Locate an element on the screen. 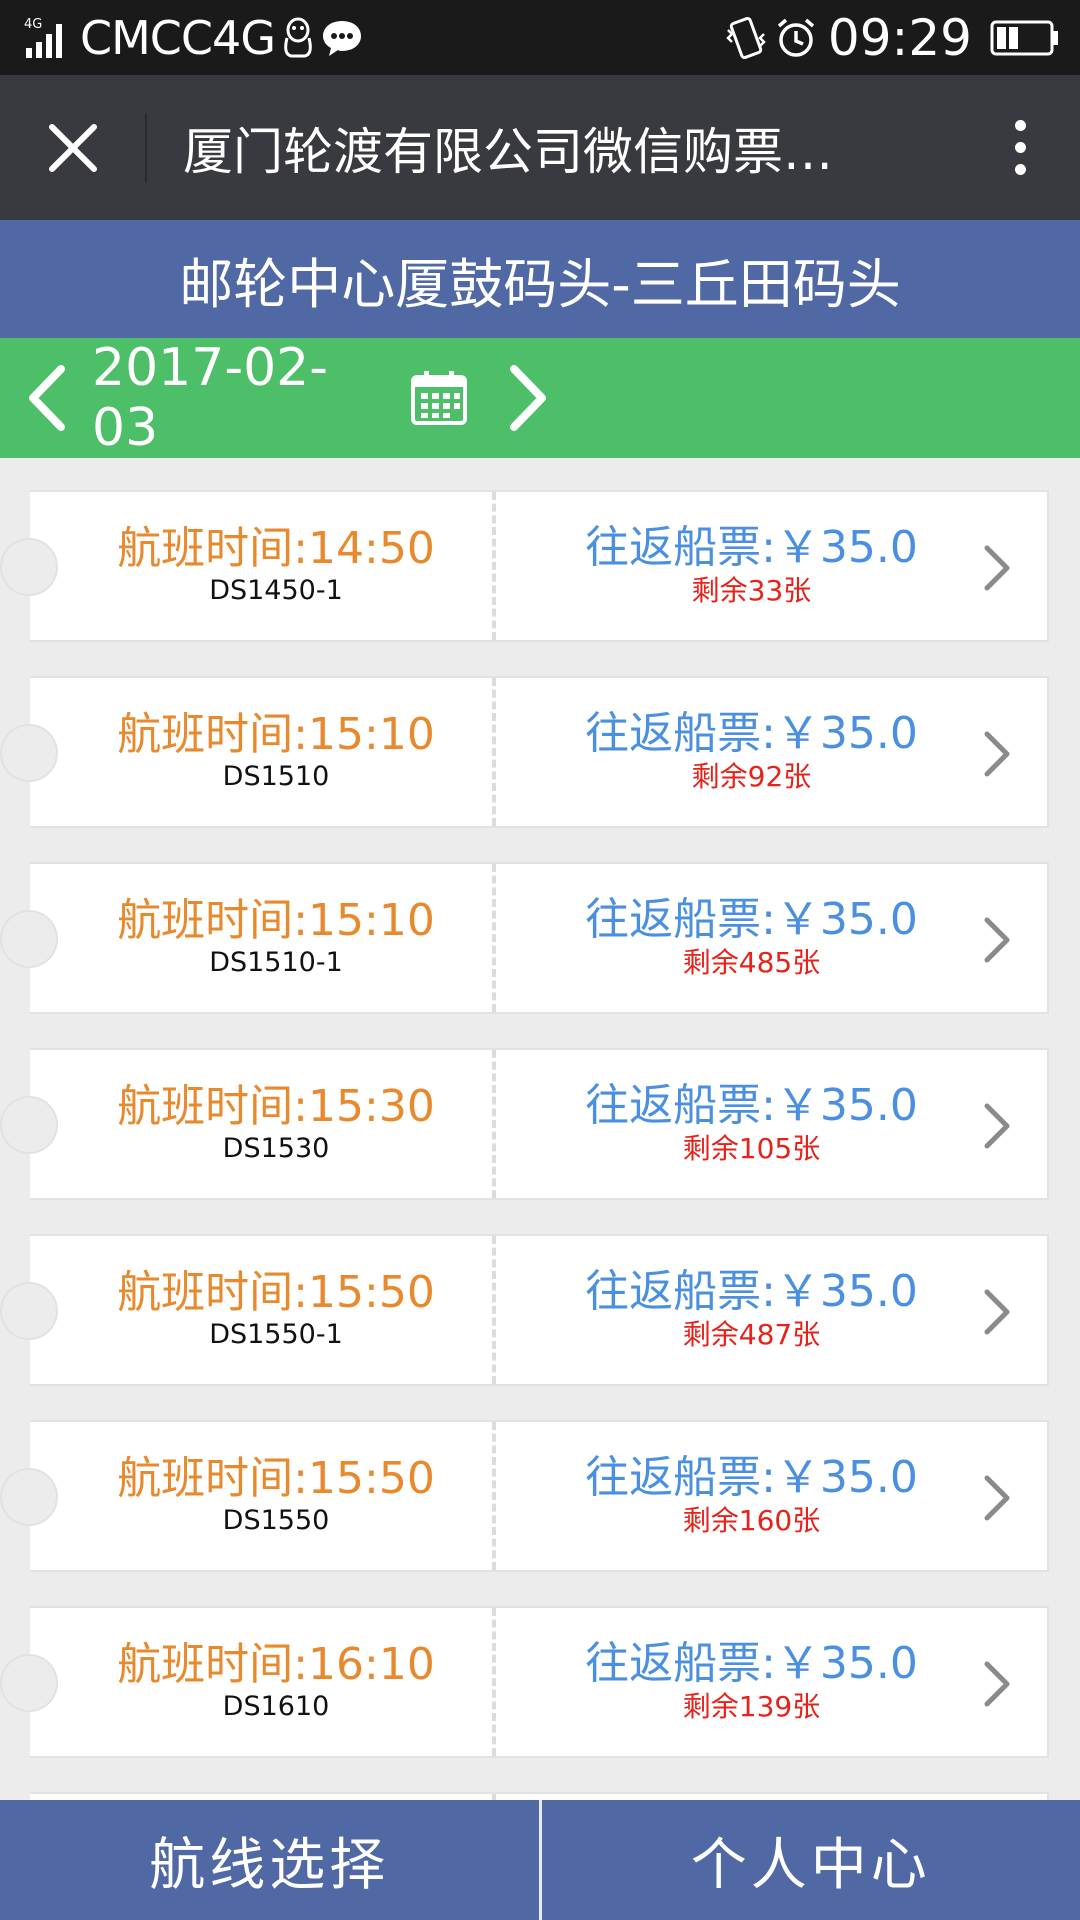  departure-time: 航班时间:14:50 is located at coordinates (276, 548).